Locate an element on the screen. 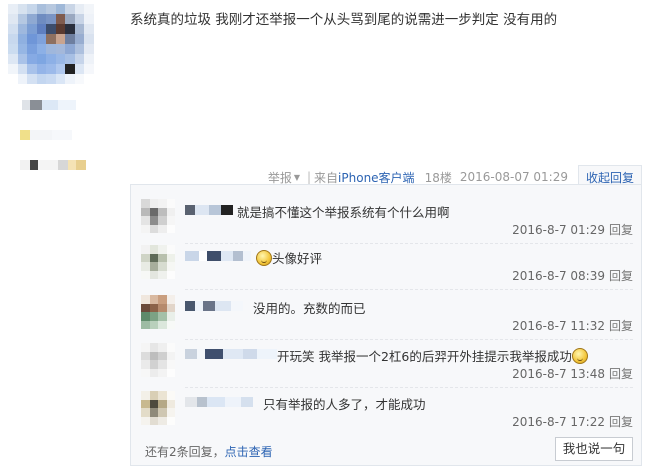  reply-meta: 2016-8-7 08:39 回复 is located at coordinates (572, 275).